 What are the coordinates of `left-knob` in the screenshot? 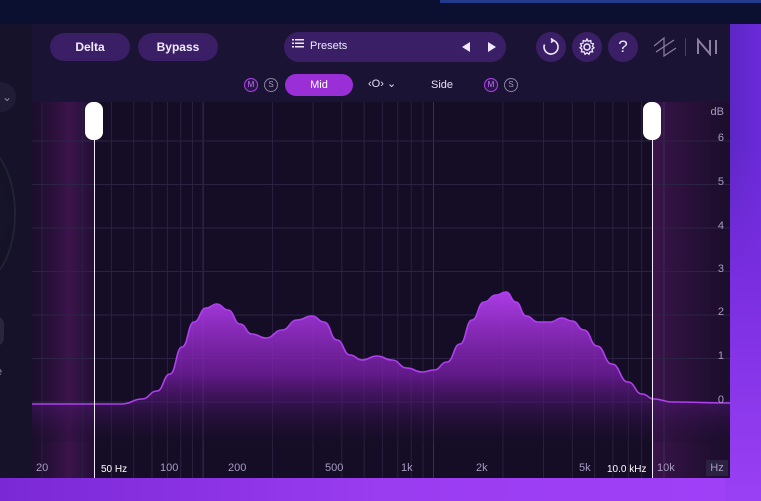 It's located at (8, 214).